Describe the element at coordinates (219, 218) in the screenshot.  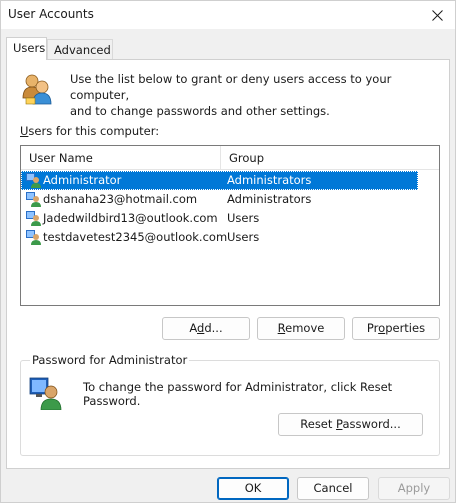
I see `list-item: Jadedwildbird13@outlook.com Users` at that location.